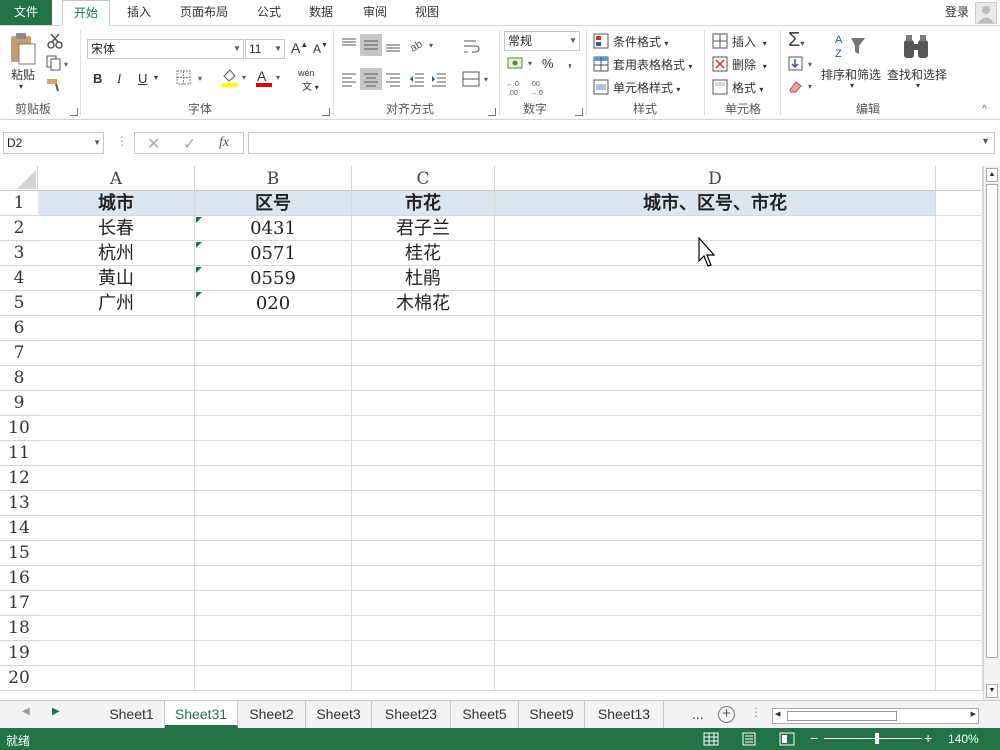 The height and width of the screenshot is (750, 1000). What do you see at coordinates (26, 12) in the screenshot?
I see `tab-file: 文件` at bounding box center [26, 12].